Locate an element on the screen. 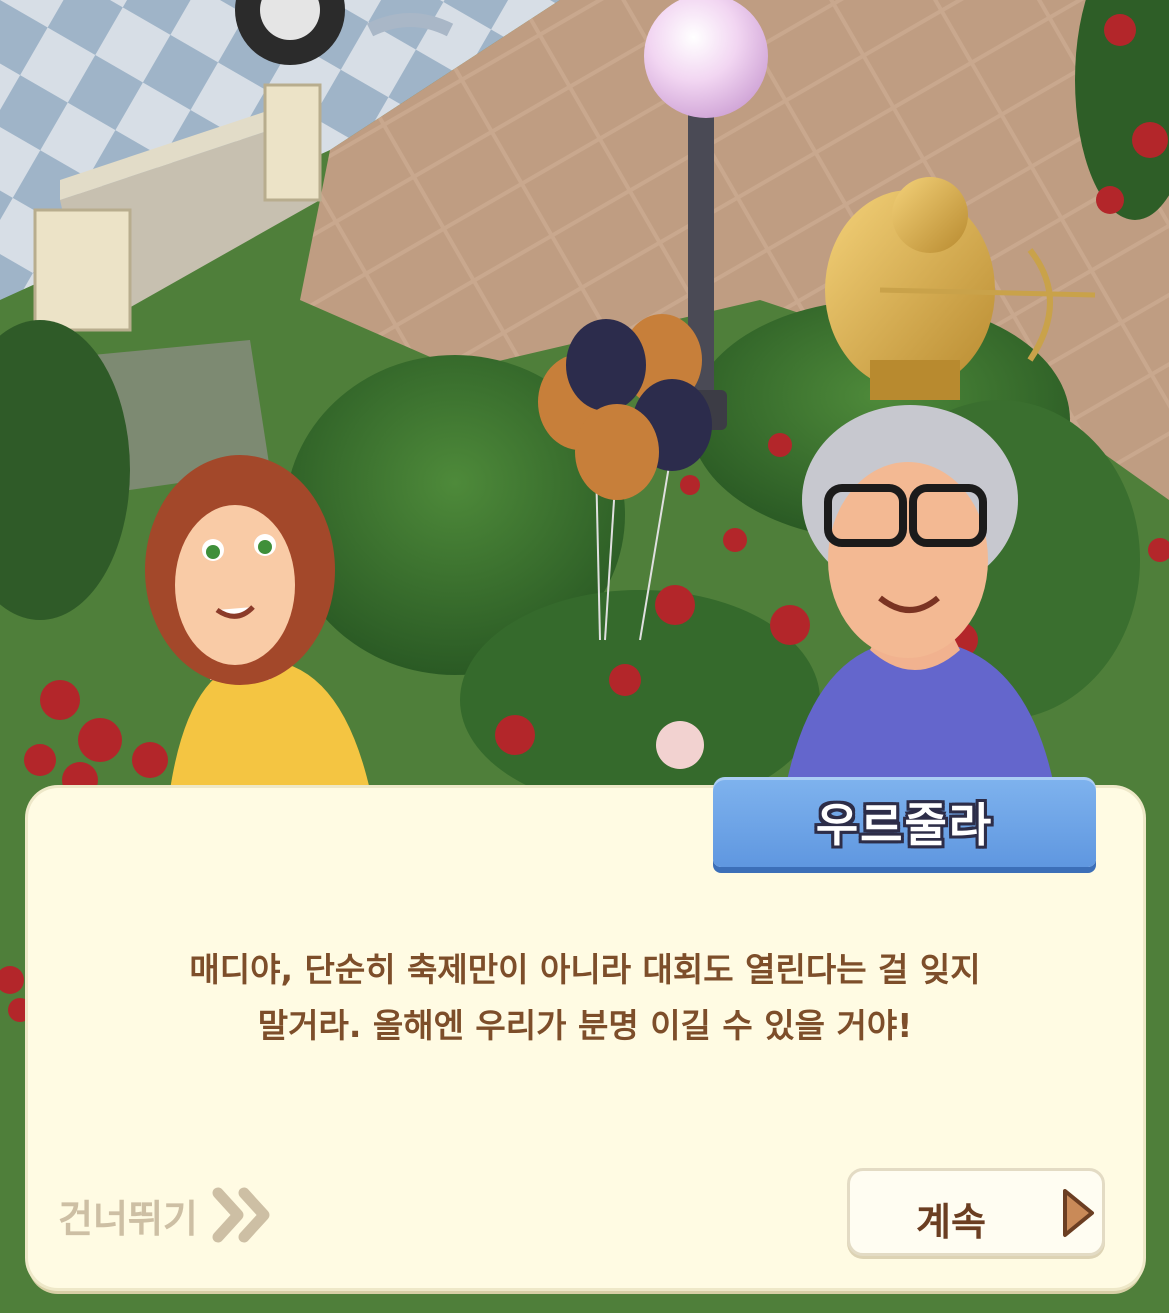 The width and height of the screenshot is (1169, 1313). continue-label: 계속 is located at coordinates (951, 1222).